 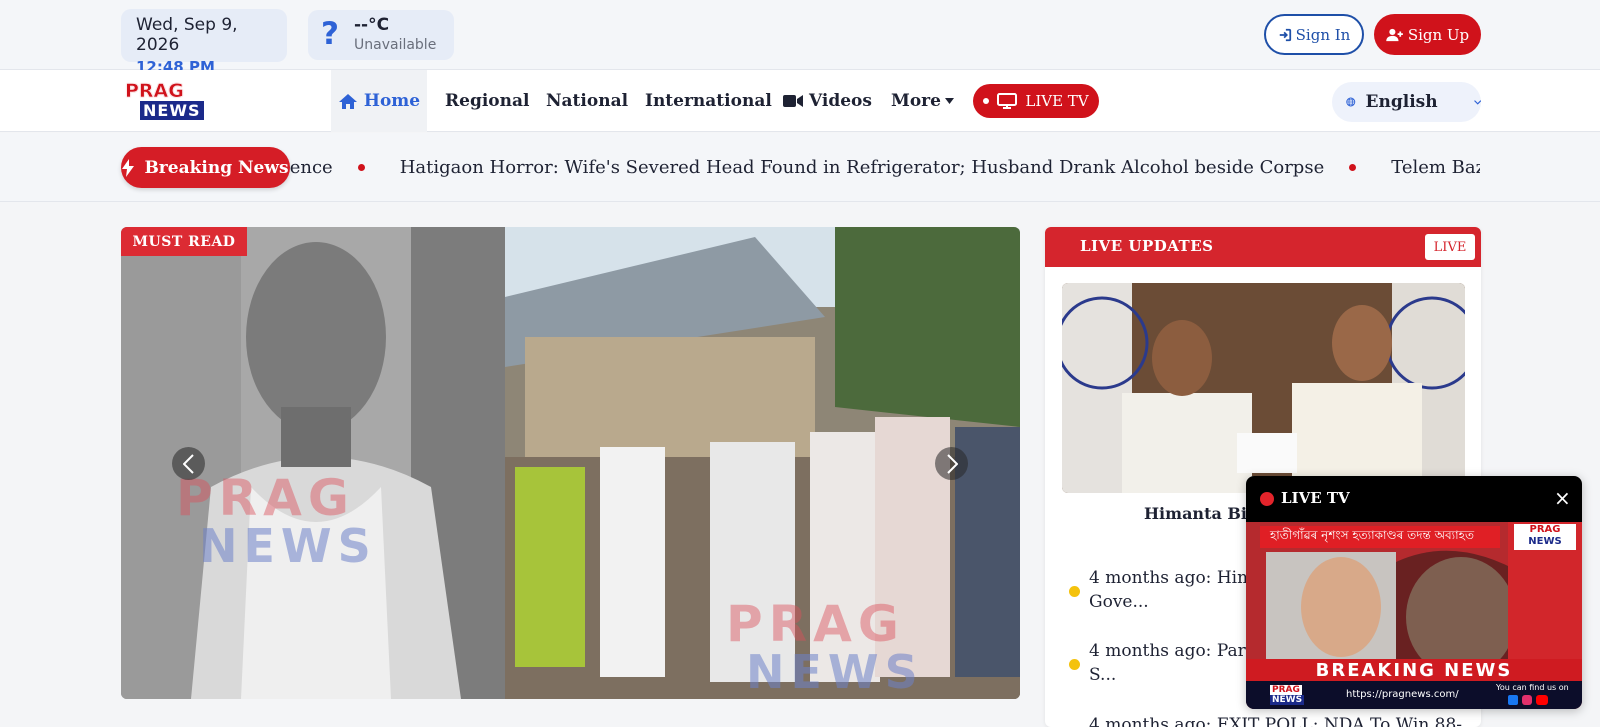 I want to click on close-icon: ×, so click(x=1562, y=498).